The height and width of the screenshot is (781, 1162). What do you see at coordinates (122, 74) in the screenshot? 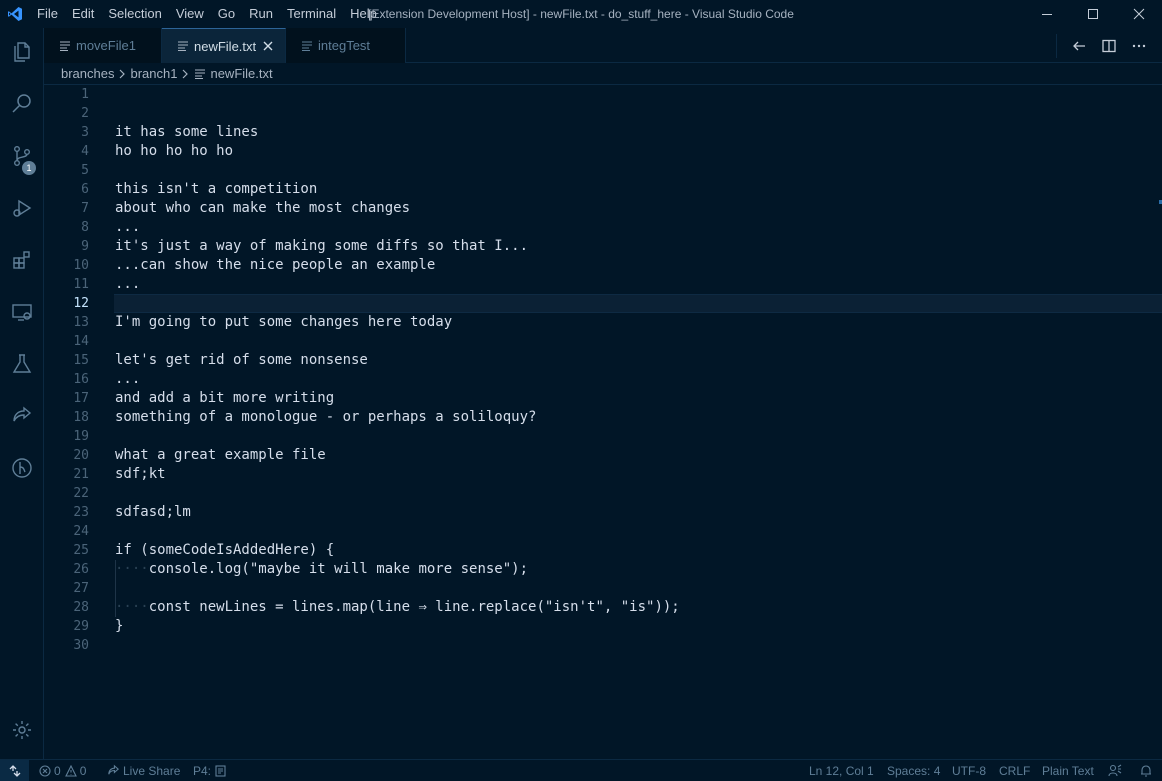
I see `chevron-right-icon` at bounding box center [122, 74].